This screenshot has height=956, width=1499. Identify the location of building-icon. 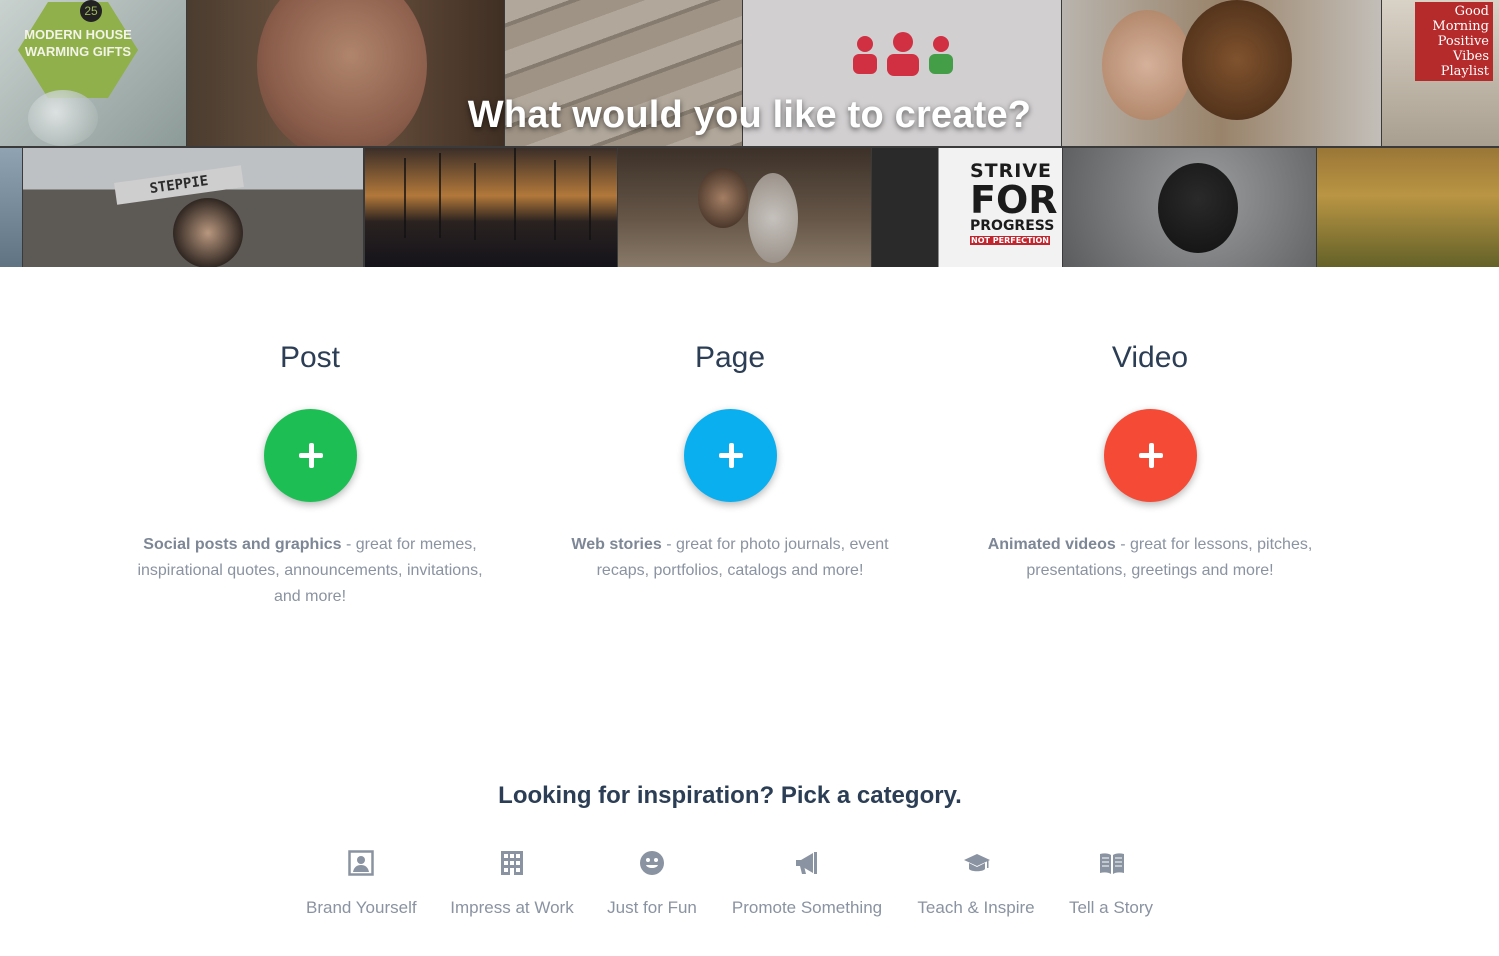
(512, 863).